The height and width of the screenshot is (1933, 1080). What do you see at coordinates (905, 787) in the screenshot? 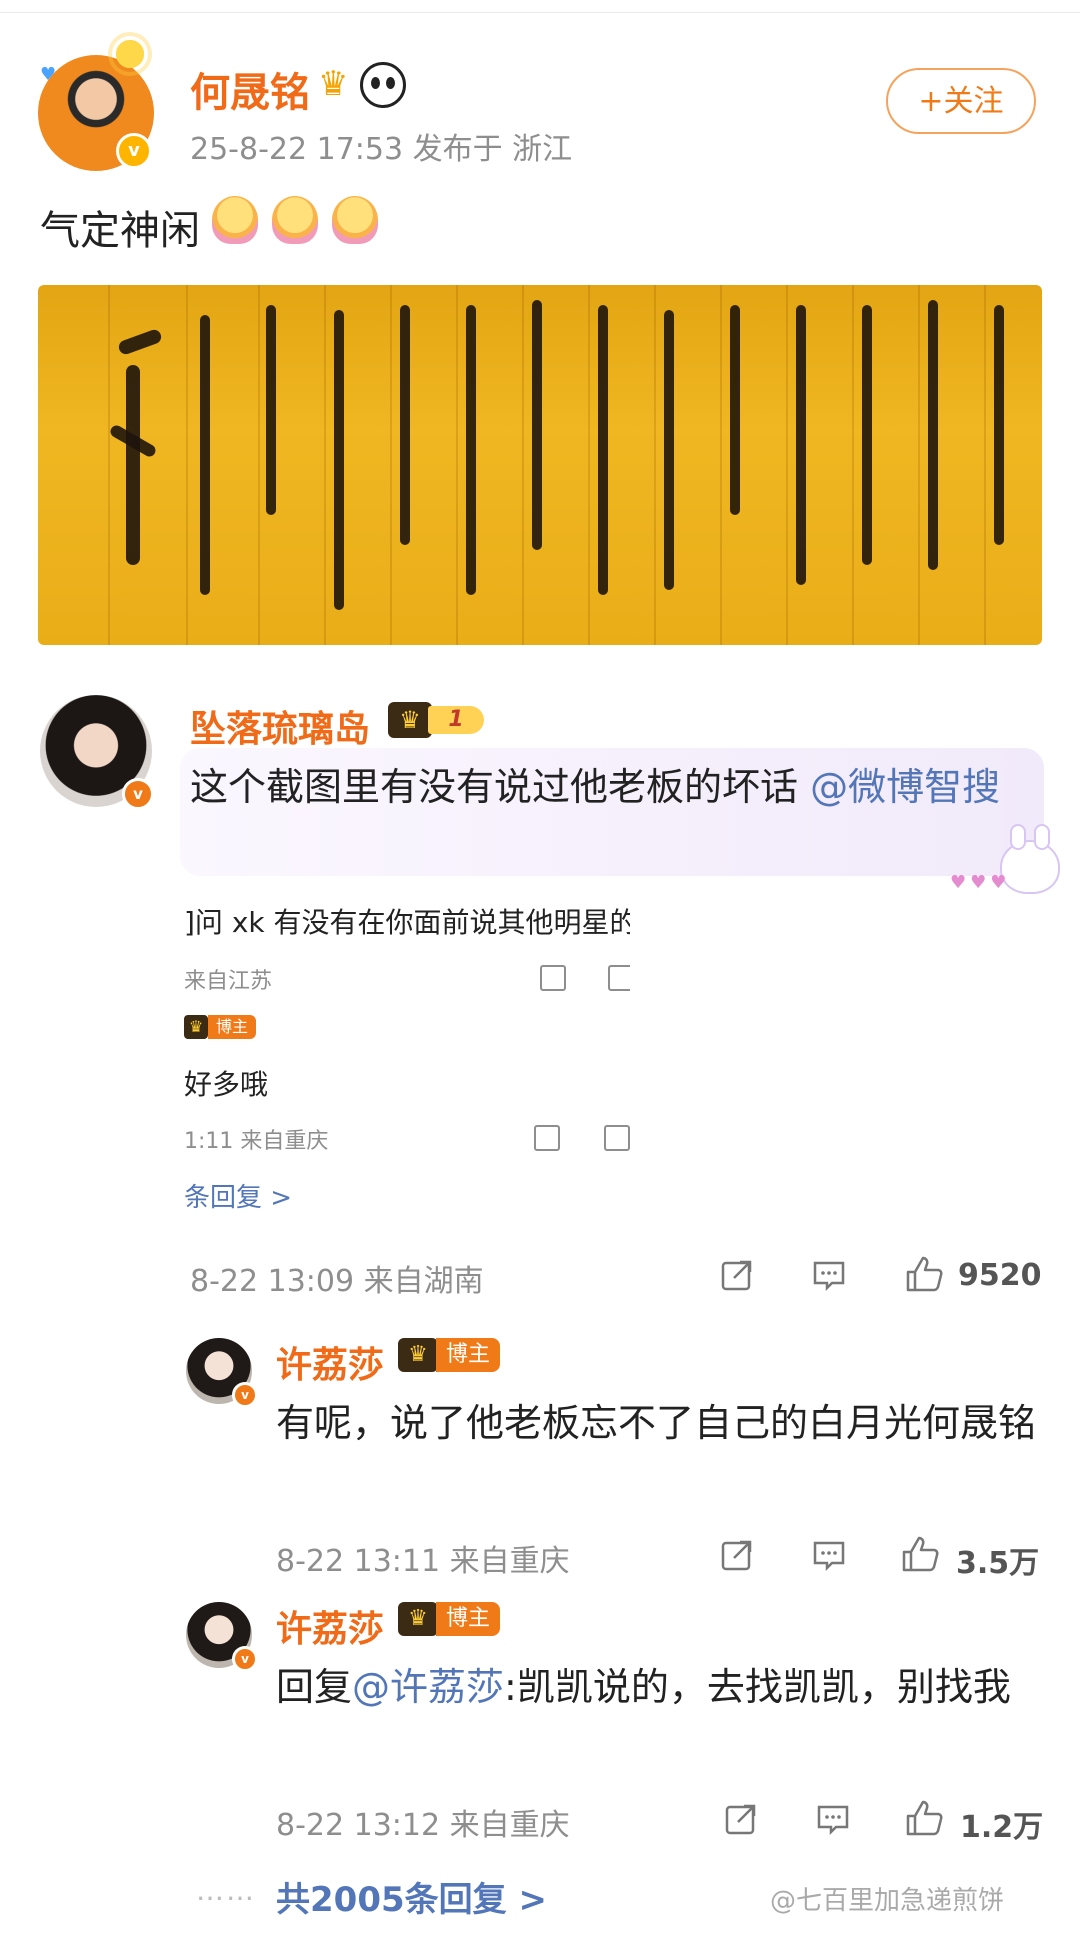
I see `mention-link: @微博智搜` at bounding box center [905, 787].